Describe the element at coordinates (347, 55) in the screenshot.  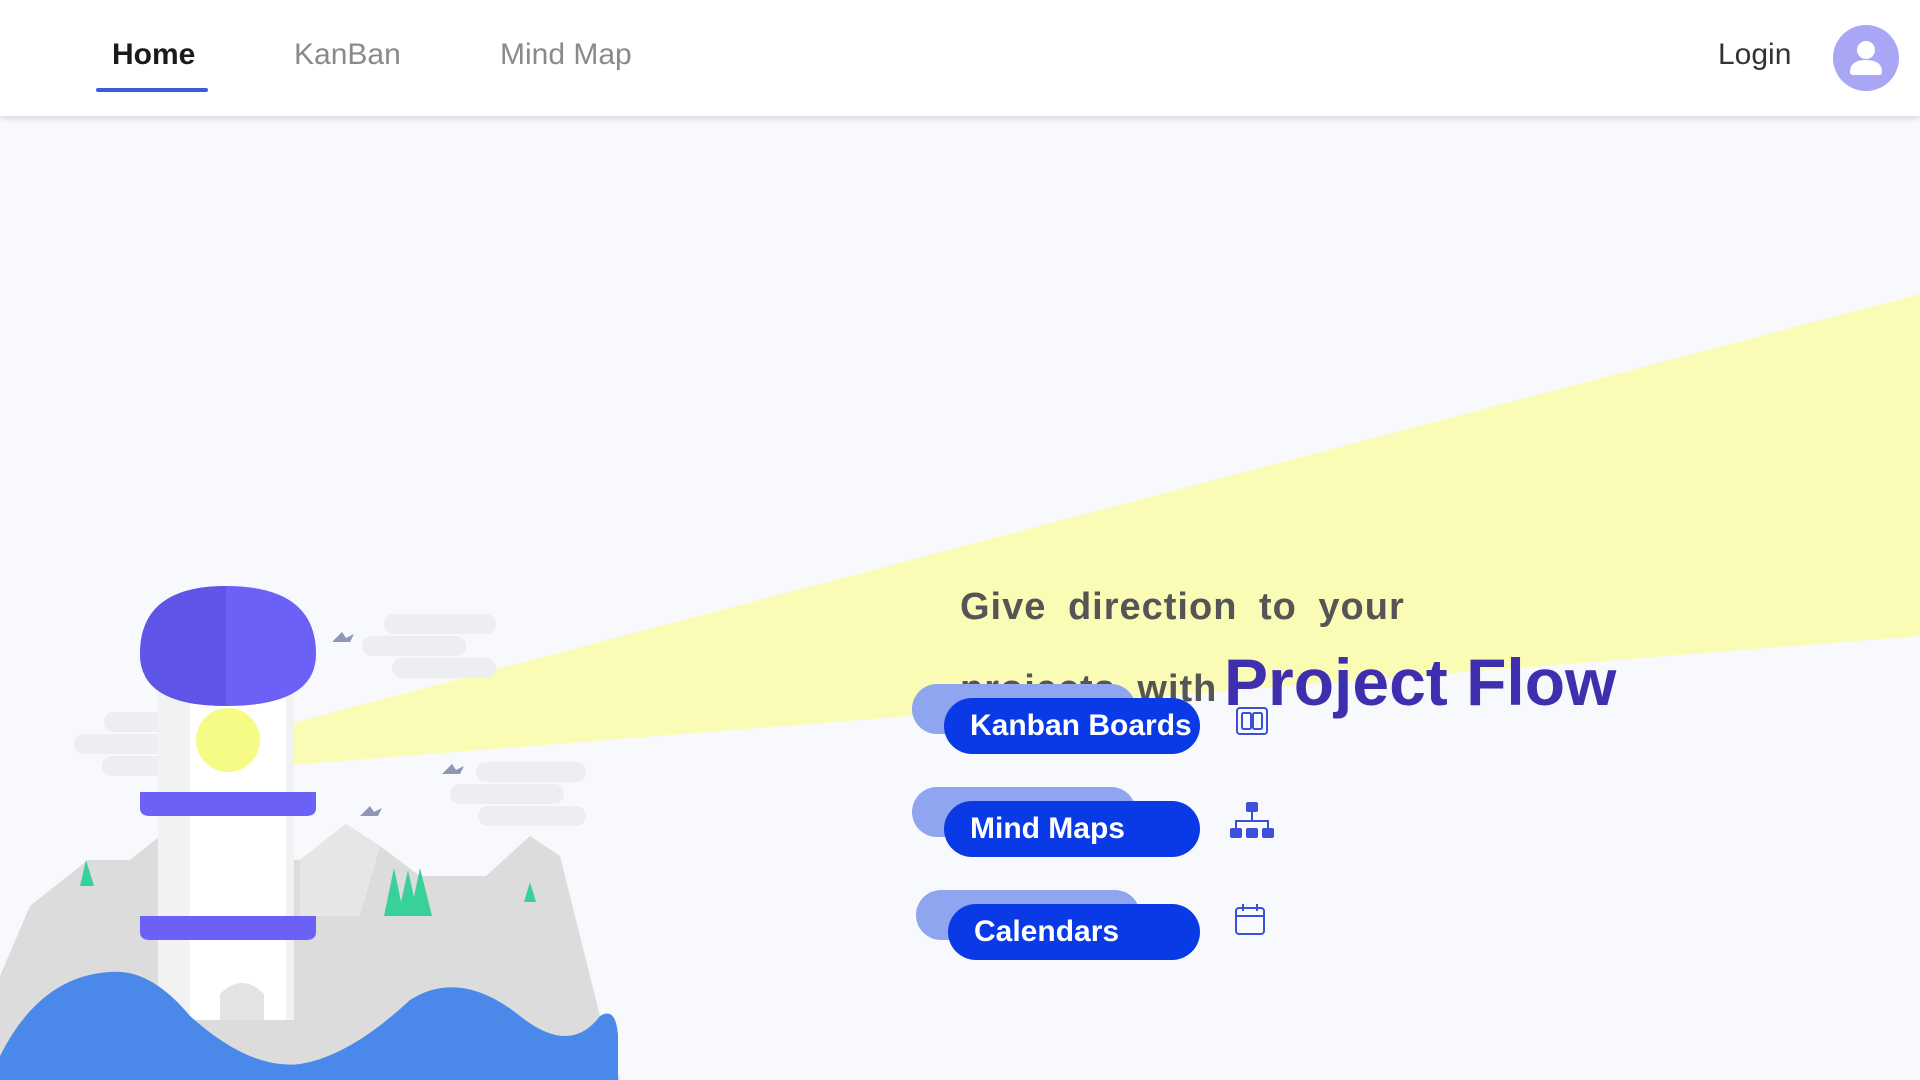
I see `tab-kanban: KanBan` at that location.